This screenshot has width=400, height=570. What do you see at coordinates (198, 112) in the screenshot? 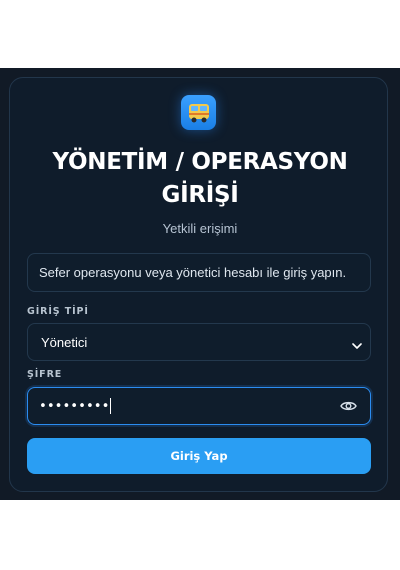
I see `bus-icon` at bounding box center [198, 112].